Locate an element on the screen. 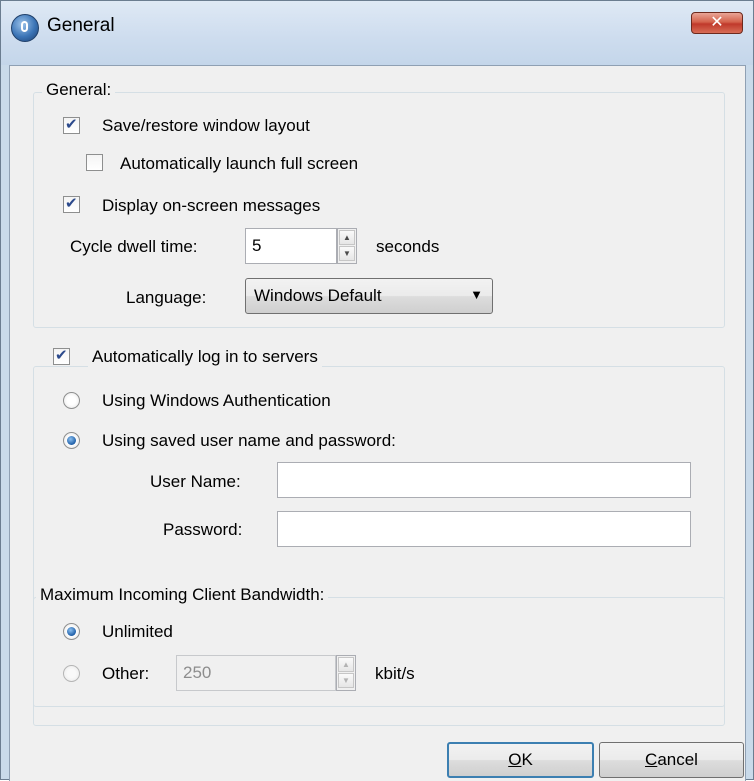 The height and width of the screenshot is (781, 754). close-button: ✕ is located at coordinates (717, 23).